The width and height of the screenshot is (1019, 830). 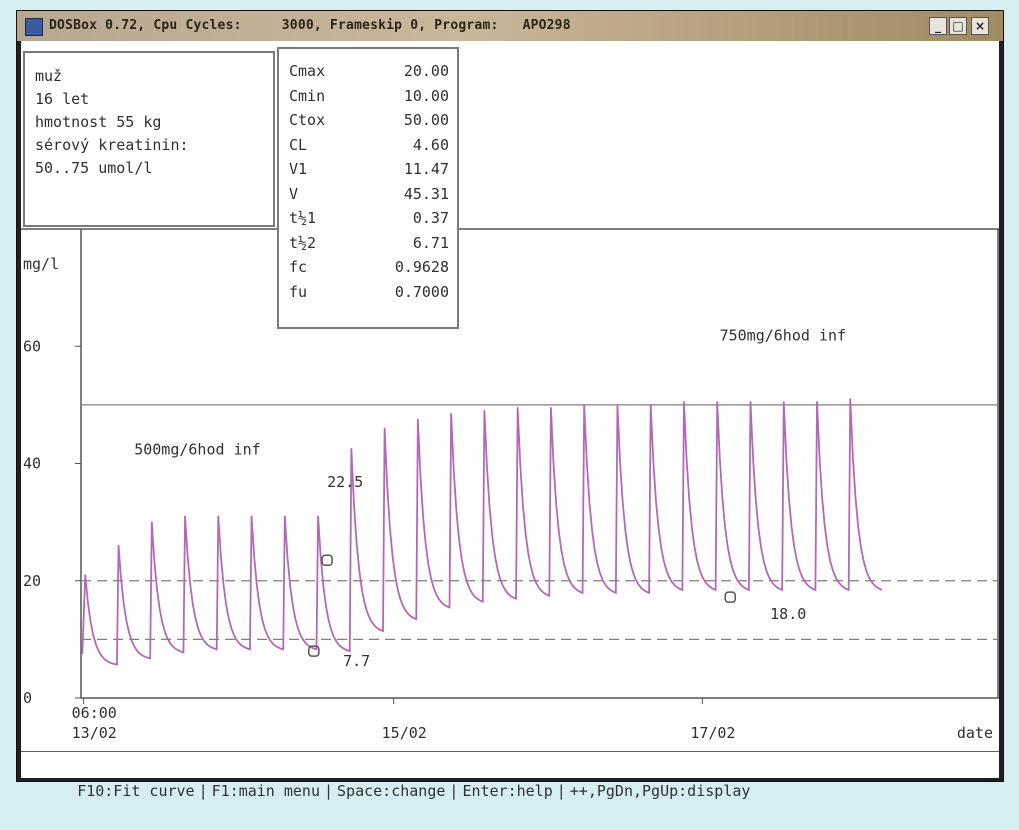 I want to click on value-annotation: 18.0, so click(x=788, y=614).